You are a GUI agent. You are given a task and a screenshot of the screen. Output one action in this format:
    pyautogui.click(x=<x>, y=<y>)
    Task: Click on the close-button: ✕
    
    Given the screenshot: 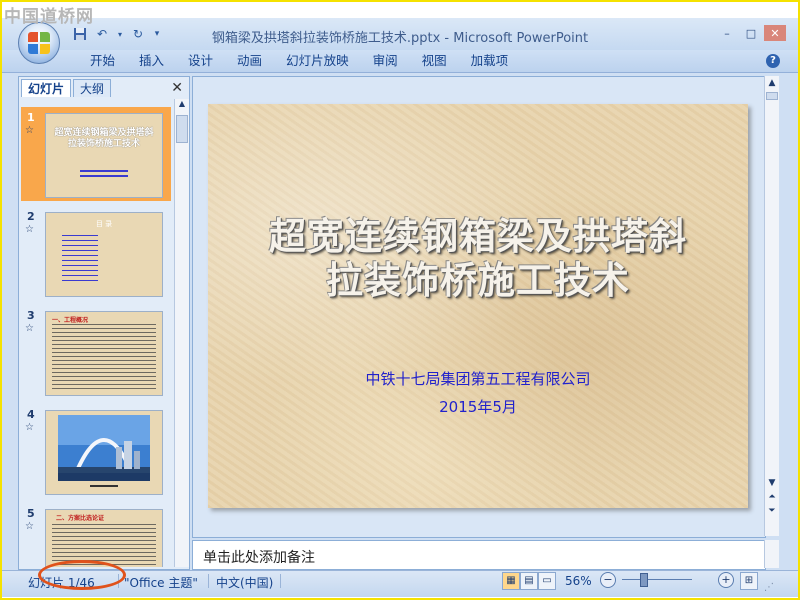 What is the action you would take?
    pyautogui.click(x=775, y=33)
    